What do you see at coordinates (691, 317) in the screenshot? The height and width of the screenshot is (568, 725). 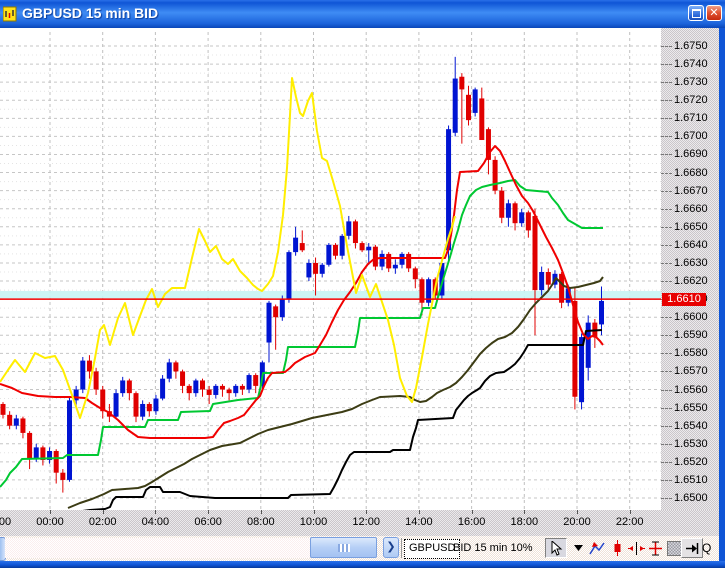 I see `price-tick-label: 1.6600` at bounding box center [691, 317].